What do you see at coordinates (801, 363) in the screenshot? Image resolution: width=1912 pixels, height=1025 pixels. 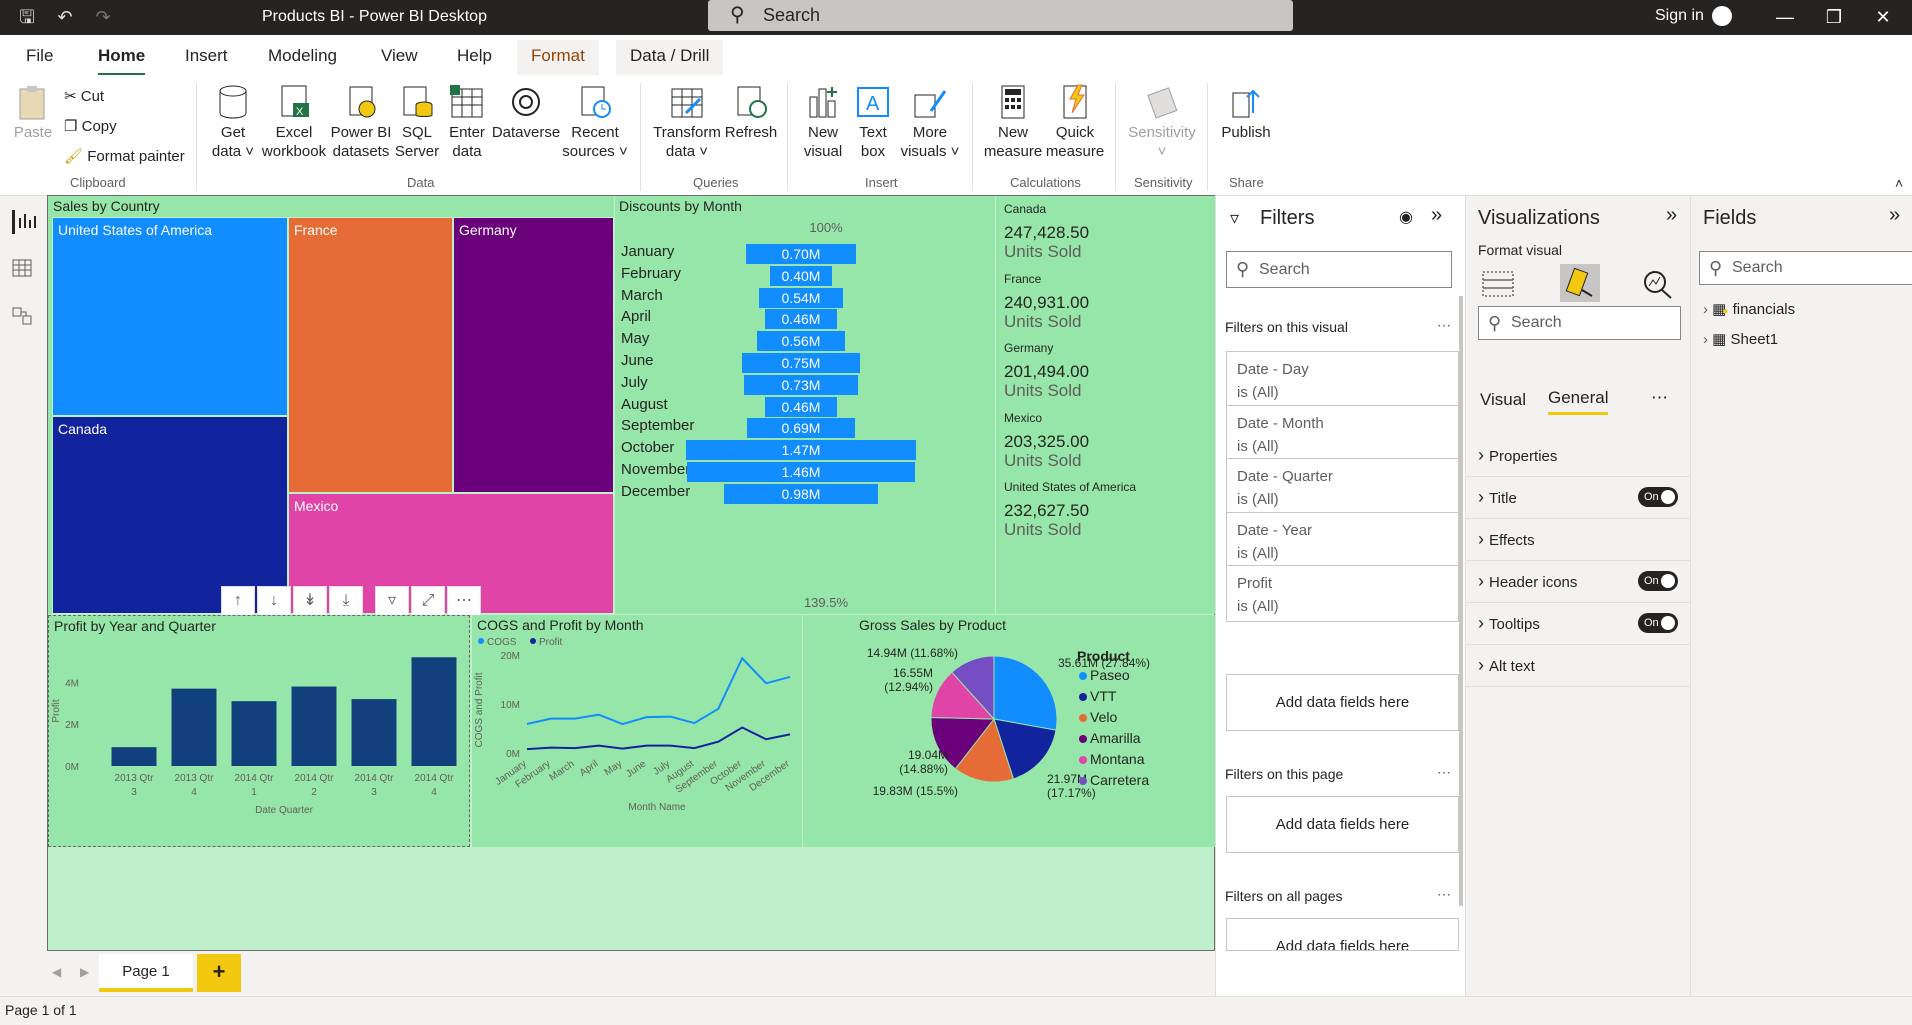 I see `funnel-bar: 0.75M` at bounding box center [801, 363].